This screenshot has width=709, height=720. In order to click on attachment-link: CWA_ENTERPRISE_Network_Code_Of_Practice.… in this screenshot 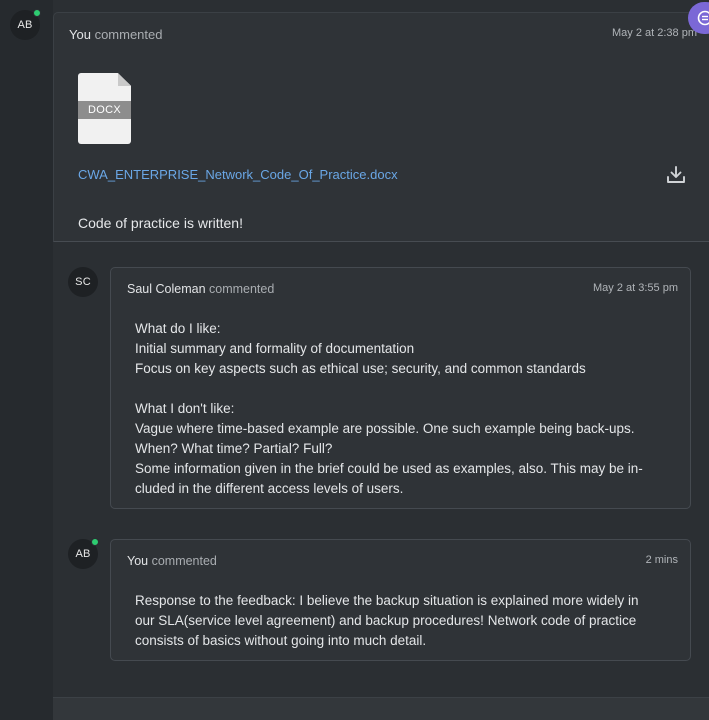, I will do `click(238, 174)`.